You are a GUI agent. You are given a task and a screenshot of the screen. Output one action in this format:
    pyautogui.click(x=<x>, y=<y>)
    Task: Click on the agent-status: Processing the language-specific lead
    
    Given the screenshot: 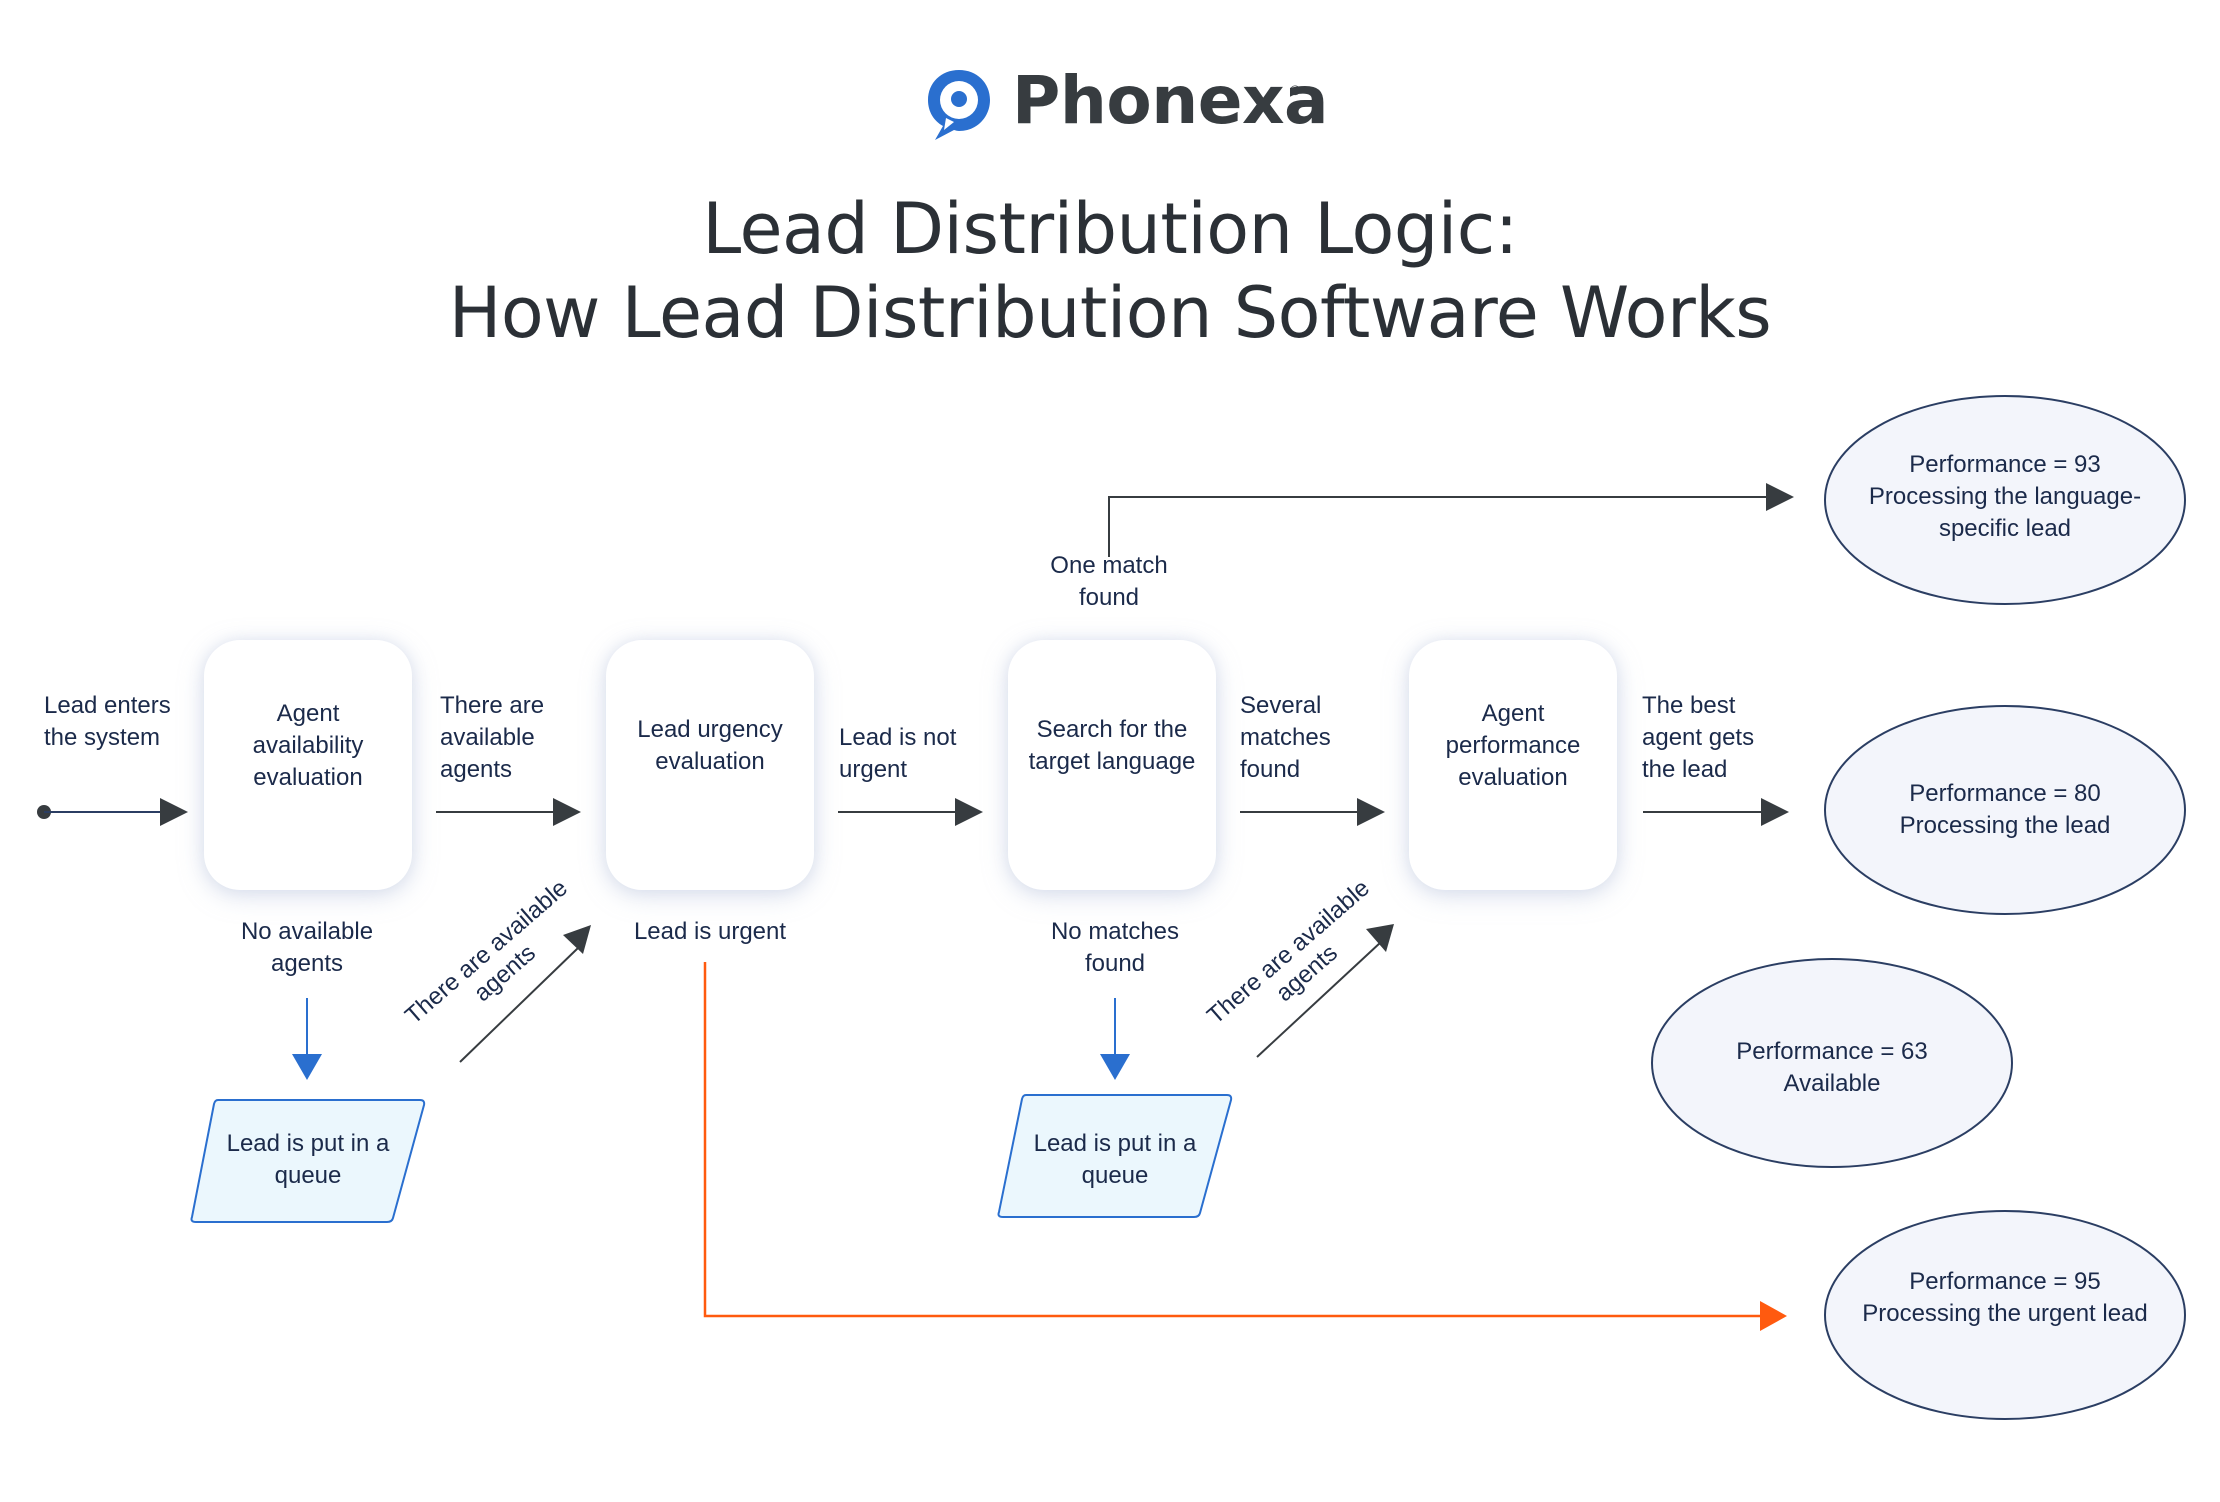 What is the action you would take?
    pyautogui.click(x=2005, y=512)
    